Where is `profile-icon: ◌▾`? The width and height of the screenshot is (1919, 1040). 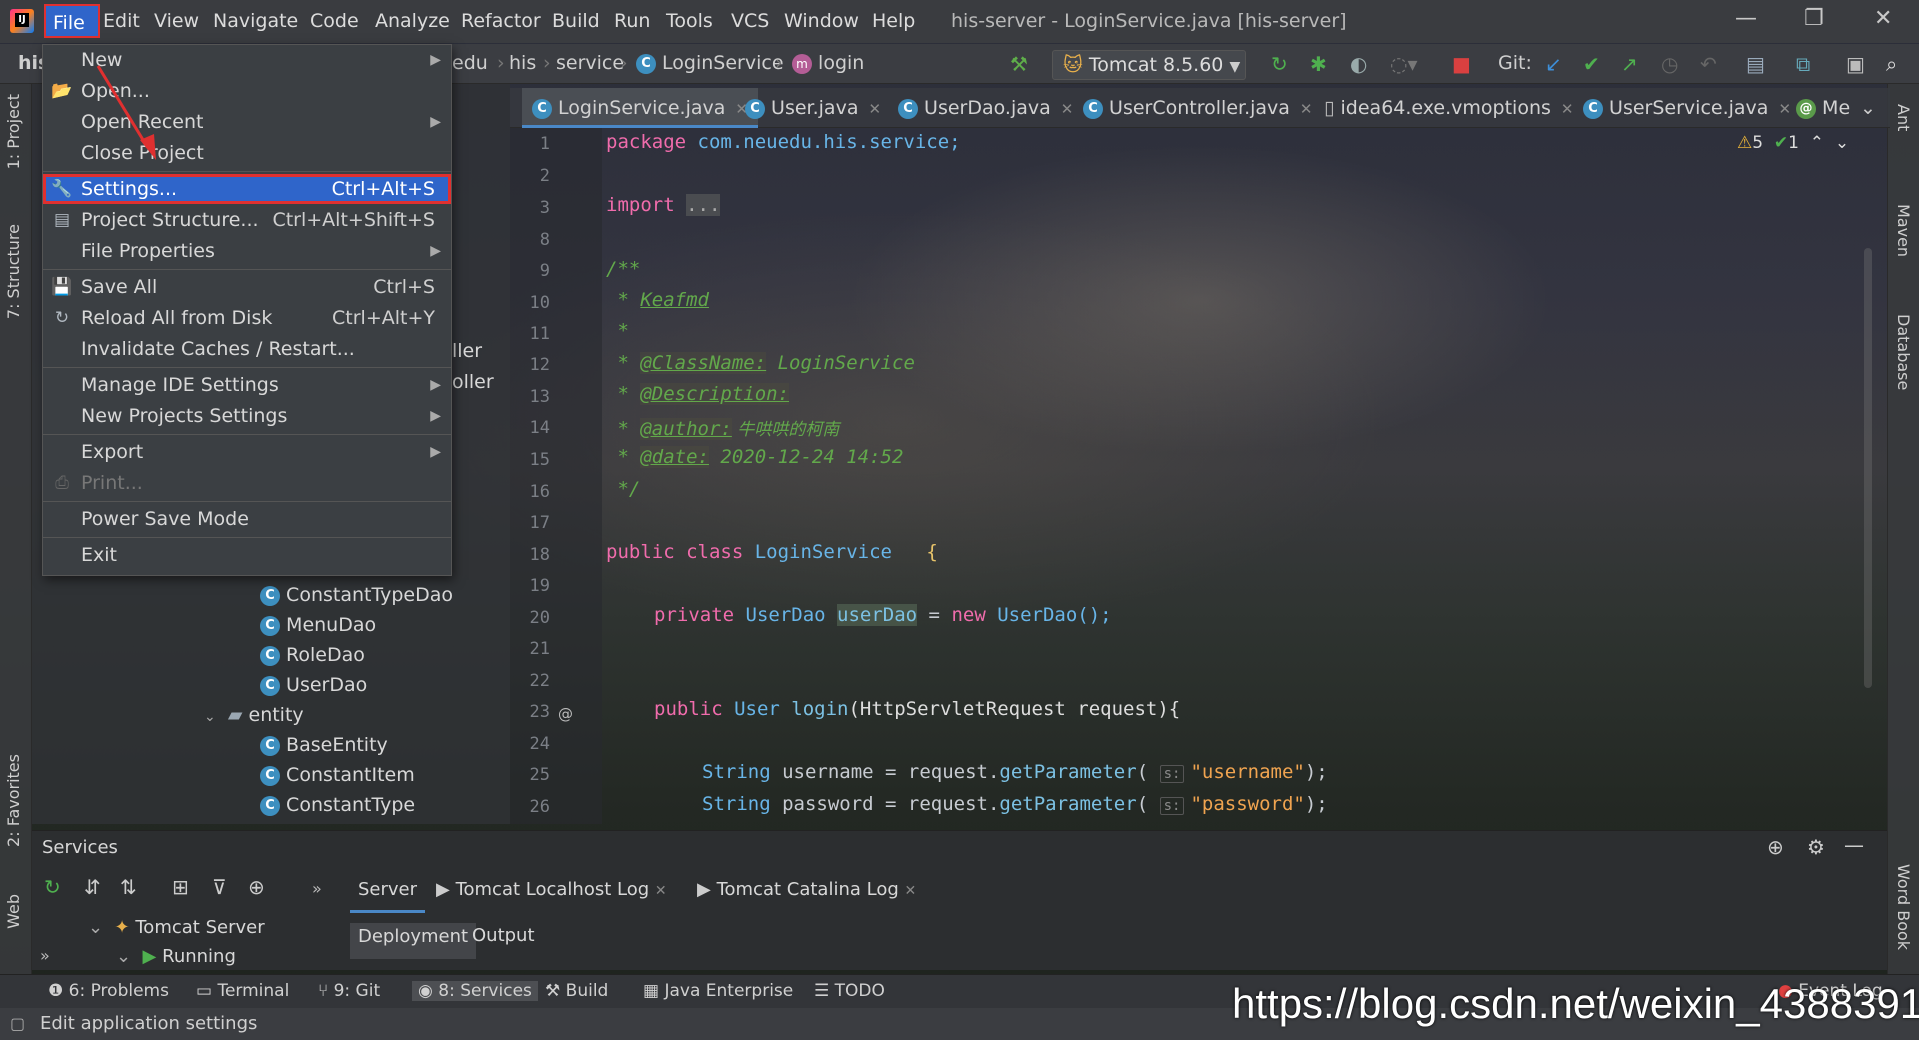 profile-icon: ◌▾ is located at coordinates (1404, 64).